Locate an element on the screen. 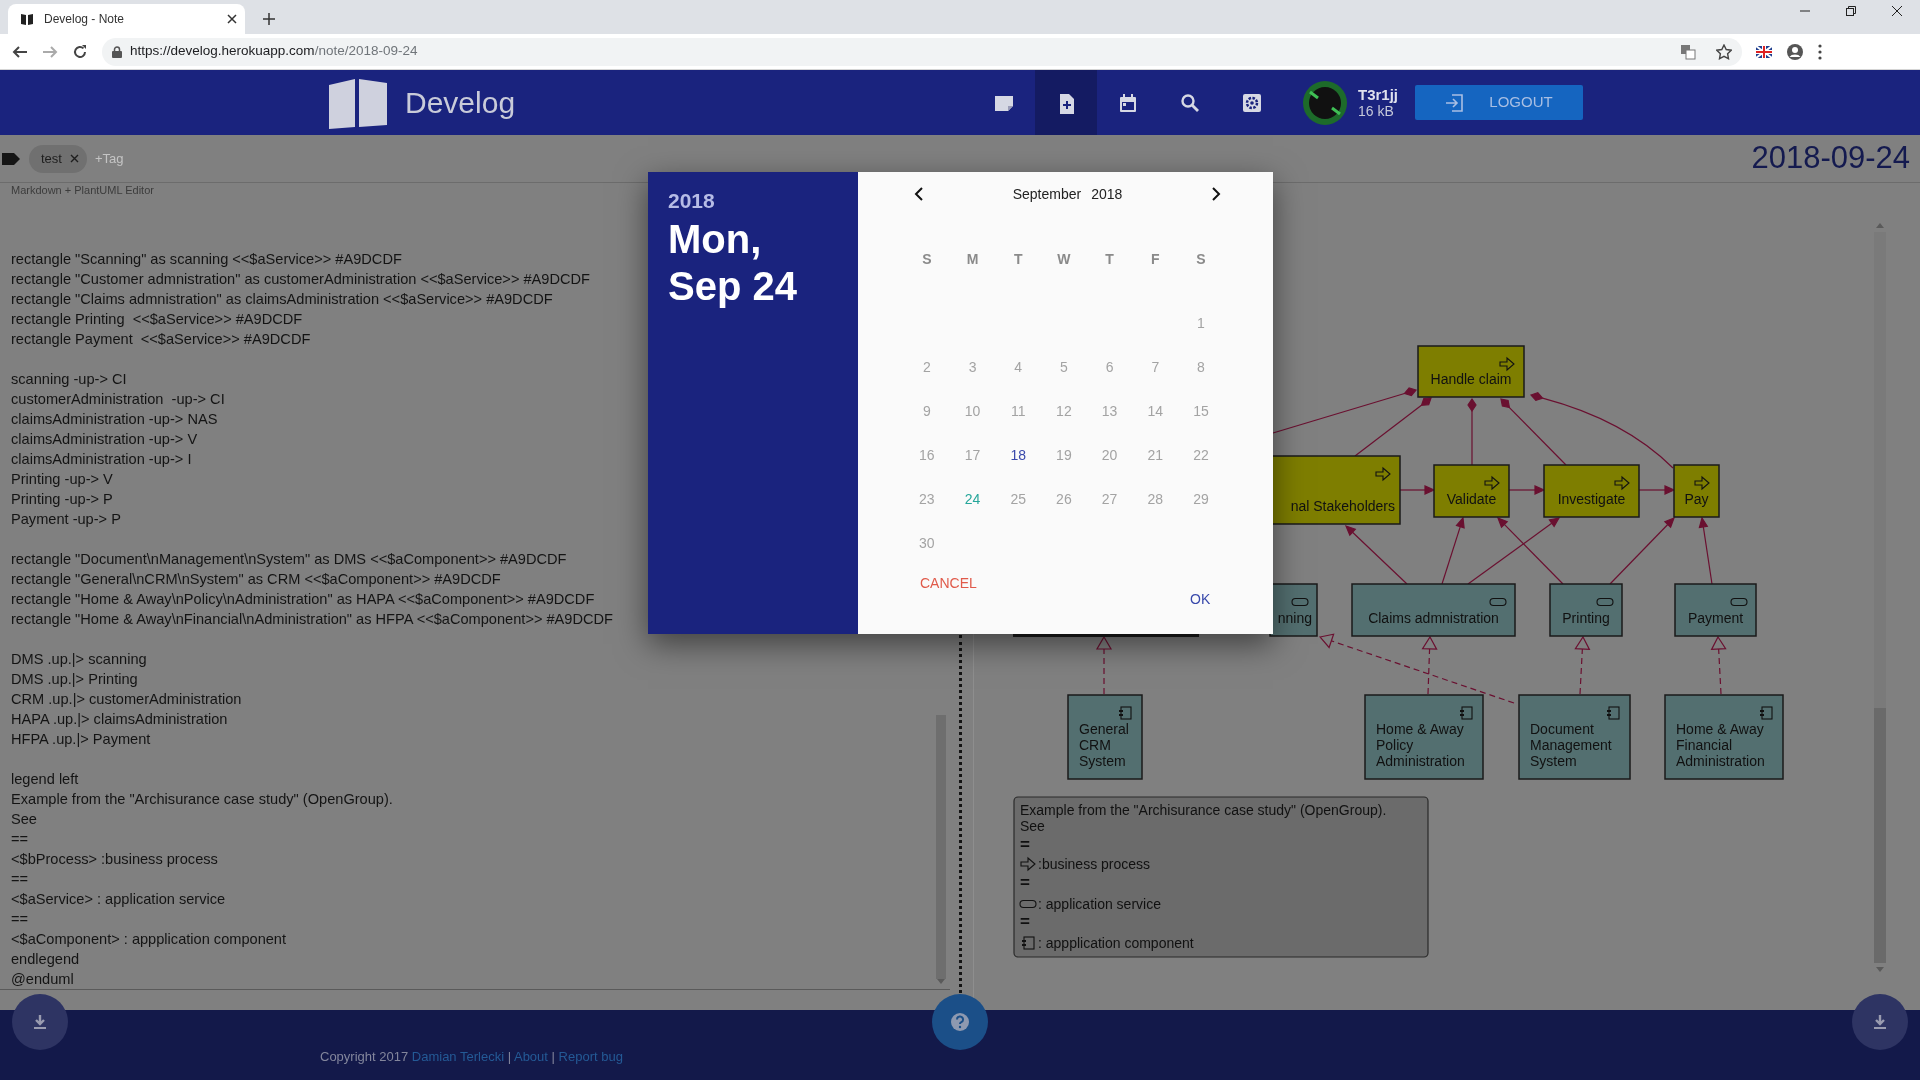 The width and height of the screenshot is (1920, 1080). download-icon is located at coordinates (40, 1022).